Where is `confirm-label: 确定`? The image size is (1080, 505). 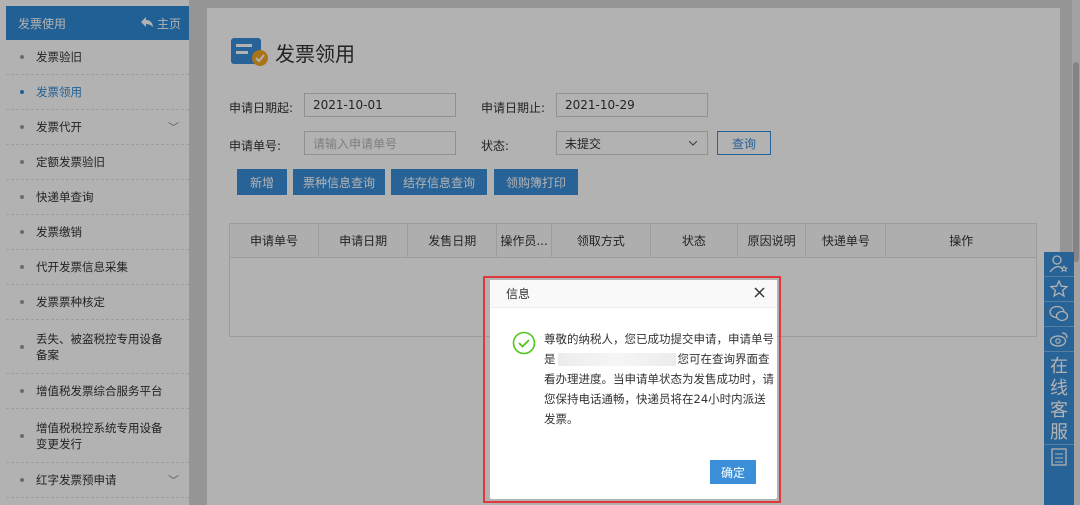
confirm-label: 确定 is located at coordinates (732, 472).